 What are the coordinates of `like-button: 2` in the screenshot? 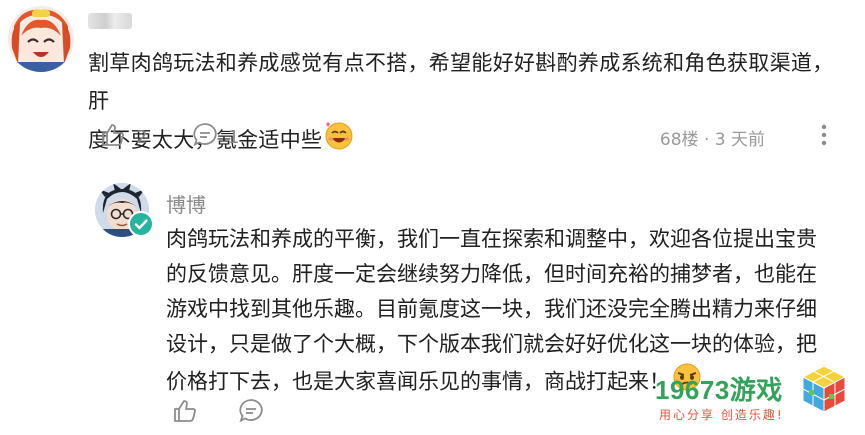 It's located at (123, 137).